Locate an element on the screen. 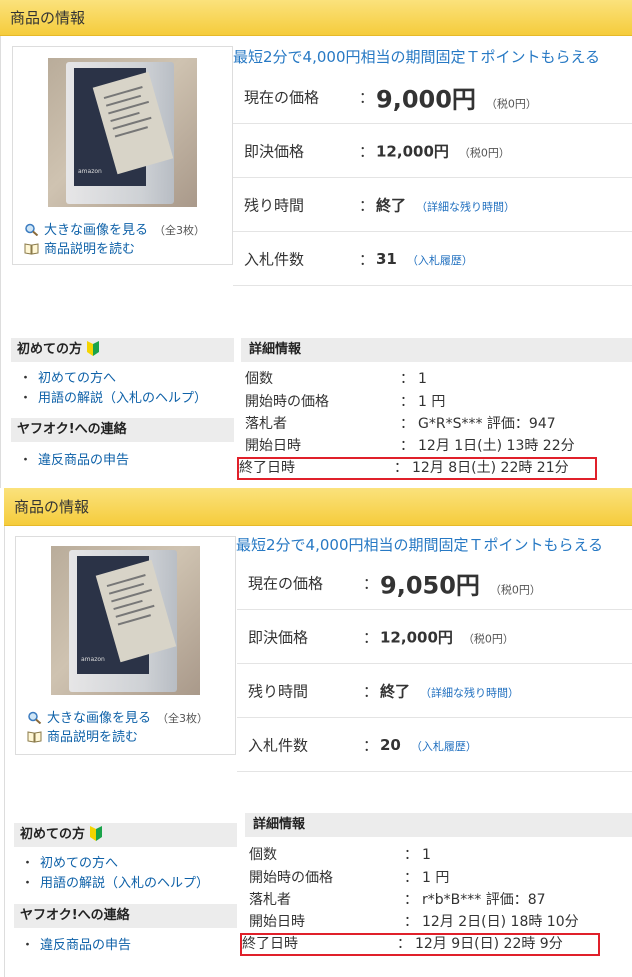 This screenshot has width=632, height=977. bid-count-row: 入札件数 ： 31 （入札履歴） is located at coordinates (432, 259).